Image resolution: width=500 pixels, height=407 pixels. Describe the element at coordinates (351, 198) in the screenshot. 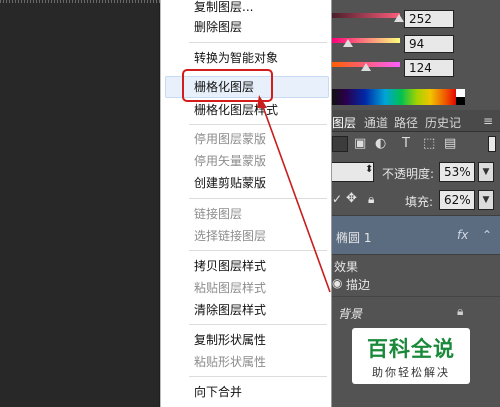

I see `move-lock-icon: ✥` at that location.